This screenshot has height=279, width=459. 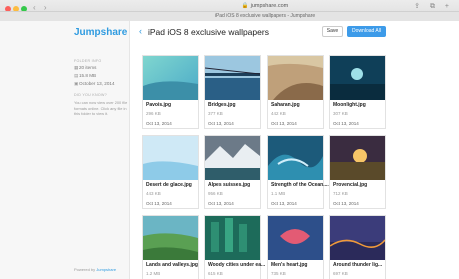 What do you see at coordinates (106, 269) in the screenshot?
I see `powered-by-link: Jumpshare` at bounding box center [106, 269].